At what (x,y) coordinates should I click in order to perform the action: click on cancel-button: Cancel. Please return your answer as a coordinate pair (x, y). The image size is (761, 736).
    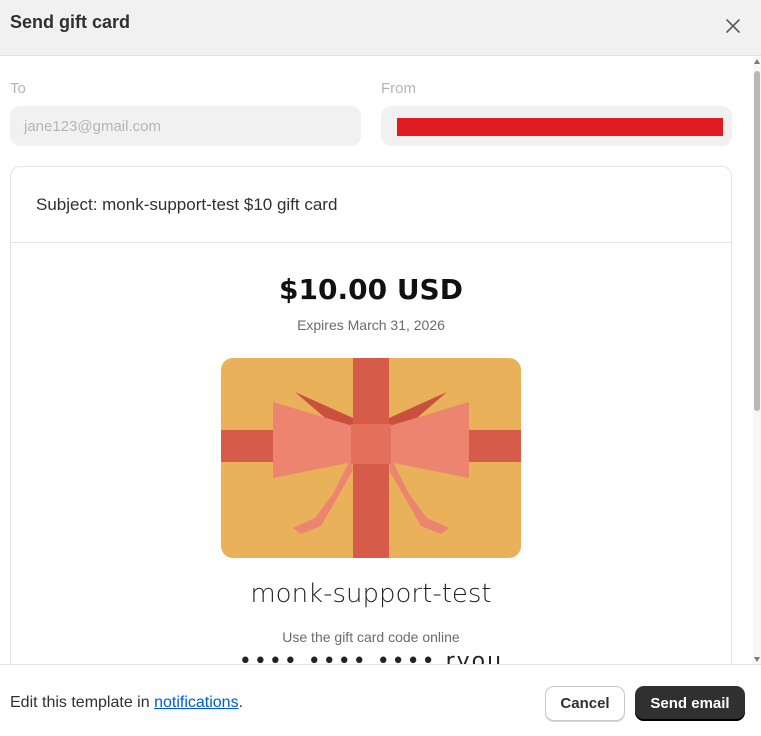
    Looking at the image, I should click on (585, 703).